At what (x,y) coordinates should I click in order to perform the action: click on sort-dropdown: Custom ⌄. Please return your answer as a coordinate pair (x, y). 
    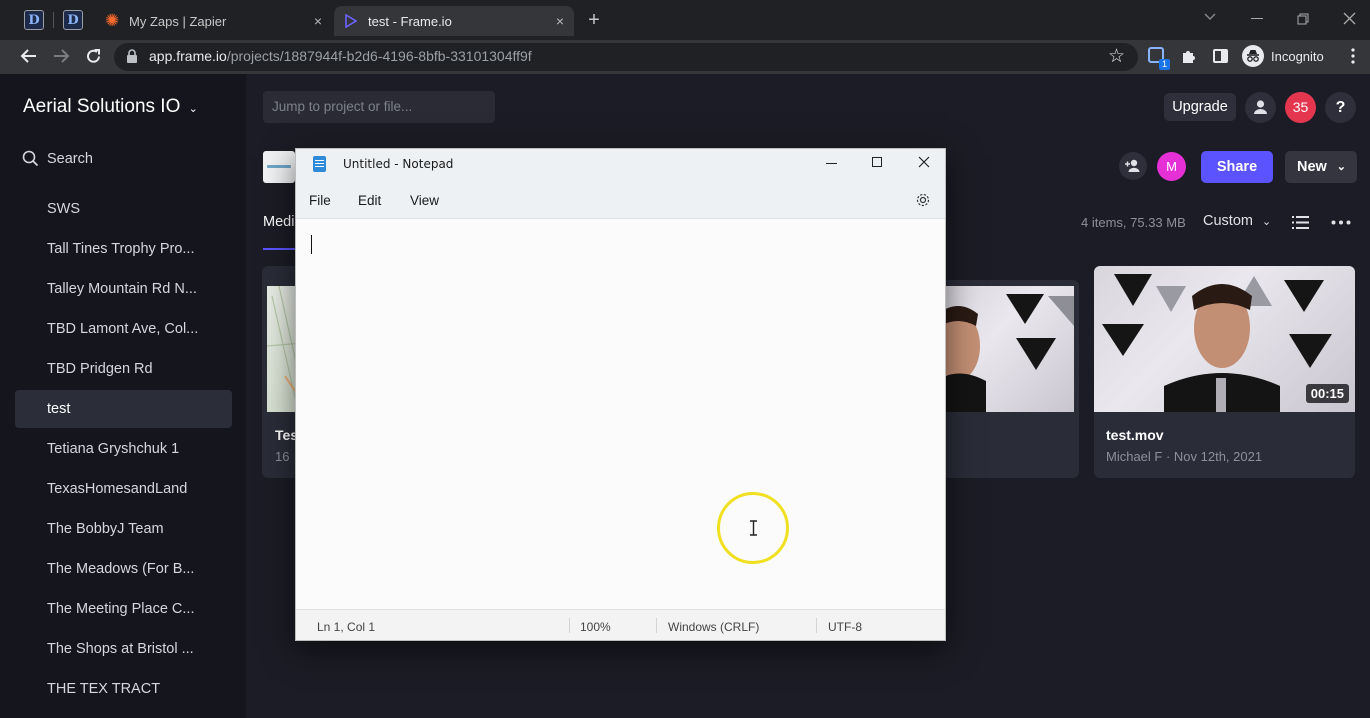
    Looking at the image, I should click on (1237, 221).